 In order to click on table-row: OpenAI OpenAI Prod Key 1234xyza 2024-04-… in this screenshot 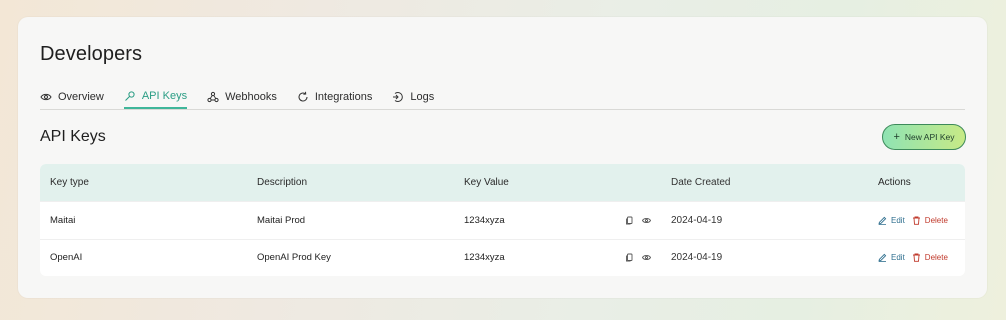, I will do `click(502, 257)`.